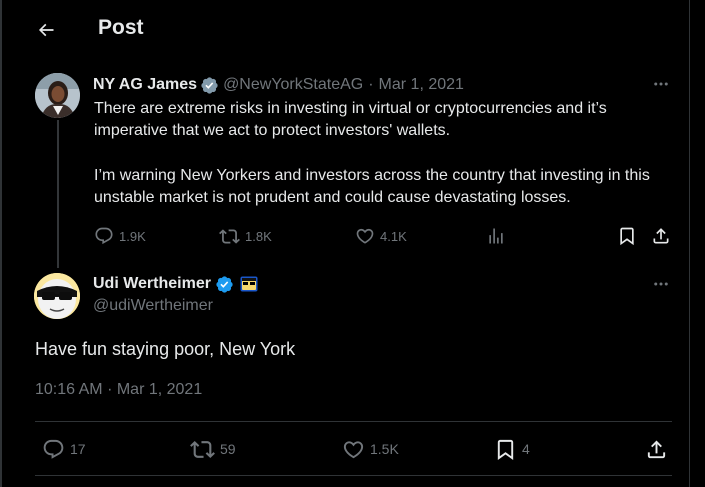 The height and width of the screenshot is (487, 705). I want to click on repost-button: 1.8K, so click(245, 236).